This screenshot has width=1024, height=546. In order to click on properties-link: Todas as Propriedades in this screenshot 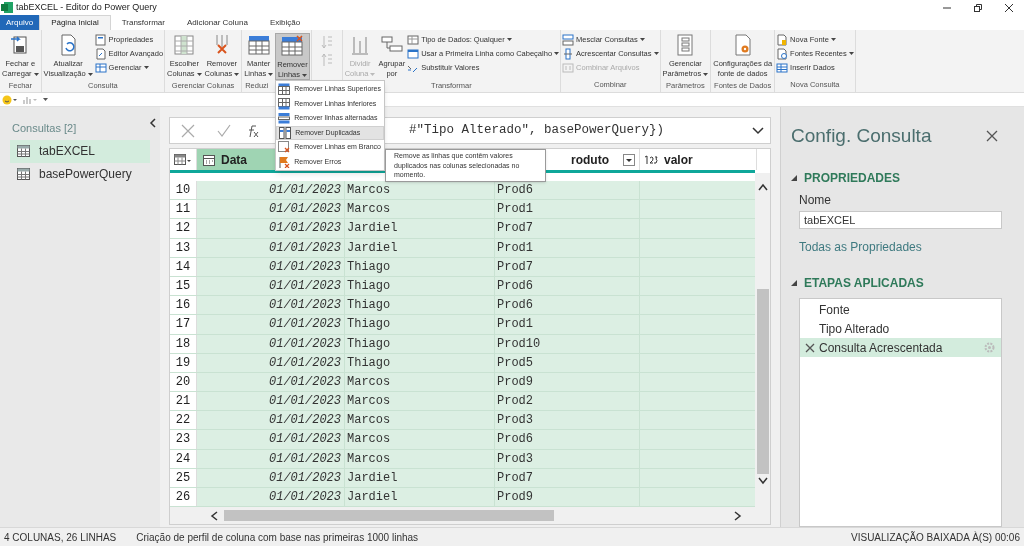, I will do `click(900, 247)`.